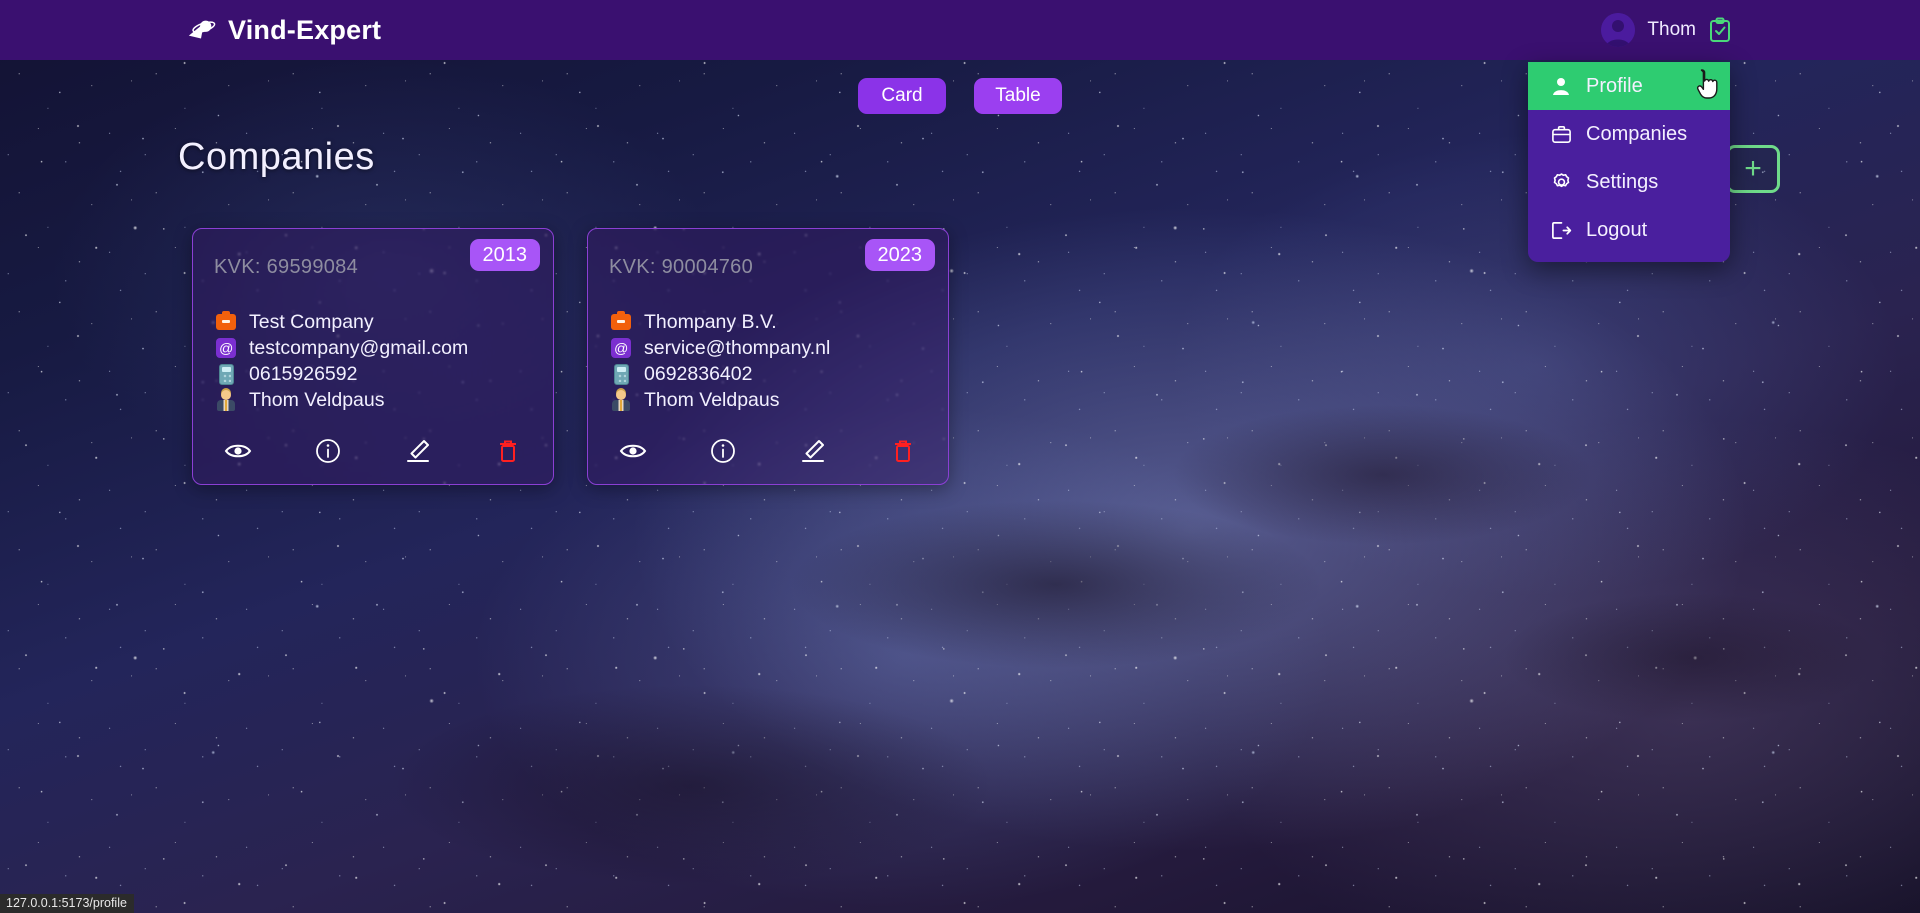  What do you see at coordinates (899, 255) in the screenshot?
I see `status-badge: 2023` at bounding box center [899, 255].